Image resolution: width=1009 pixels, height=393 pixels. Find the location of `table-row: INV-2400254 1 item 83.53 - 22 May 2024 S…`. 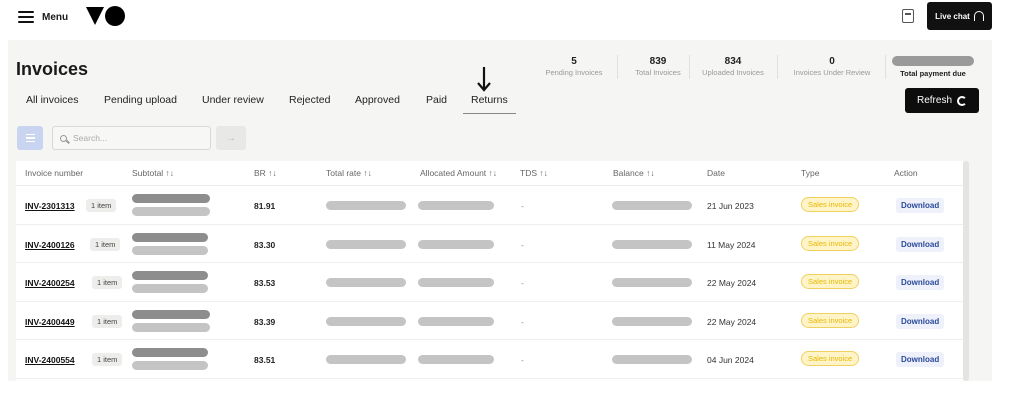

table-row: INV-2400254 1 item 83.53 - 22 May 2024 S… is located at coordinates (489, 282).